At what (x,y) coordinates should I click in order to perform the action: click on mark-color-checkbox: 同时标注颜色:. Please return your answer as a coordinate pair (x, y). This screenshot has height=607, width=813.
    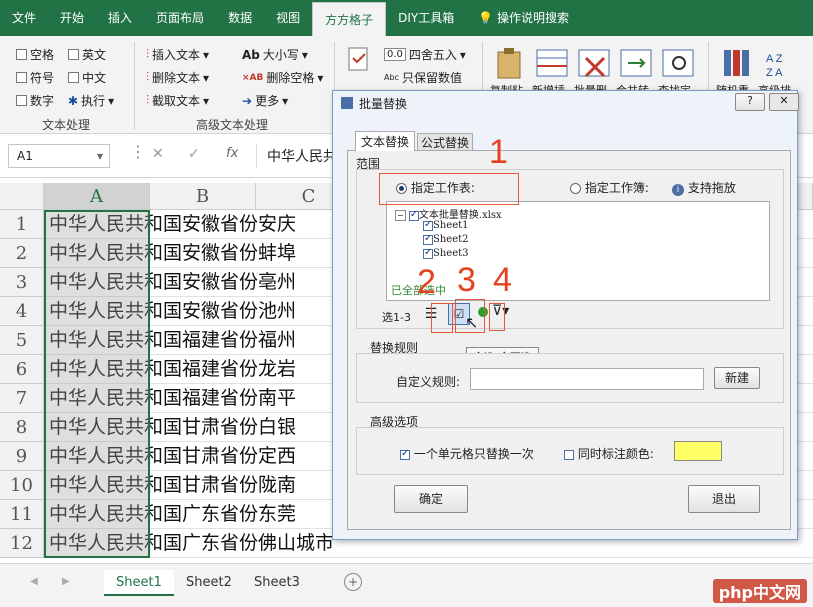
    Looking at the image, I should click on (609, 453).